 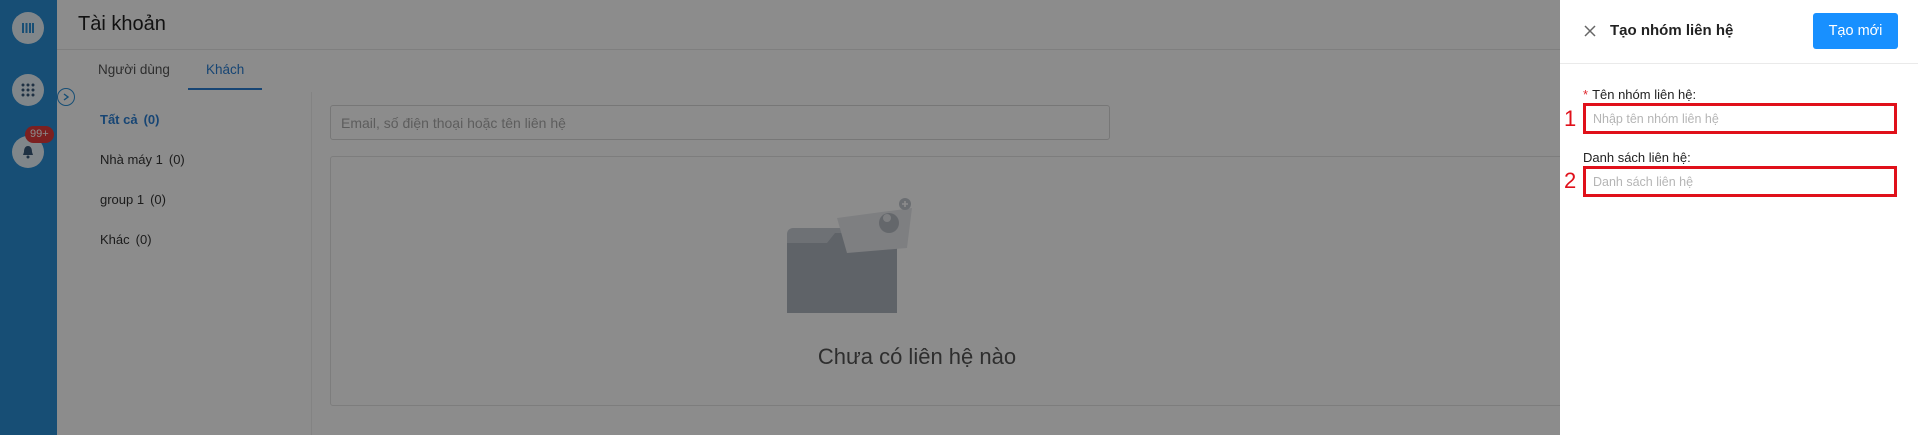 I want to click on contact-list-label: Danh sách liên hệ:, so click(x=1637, y=157).